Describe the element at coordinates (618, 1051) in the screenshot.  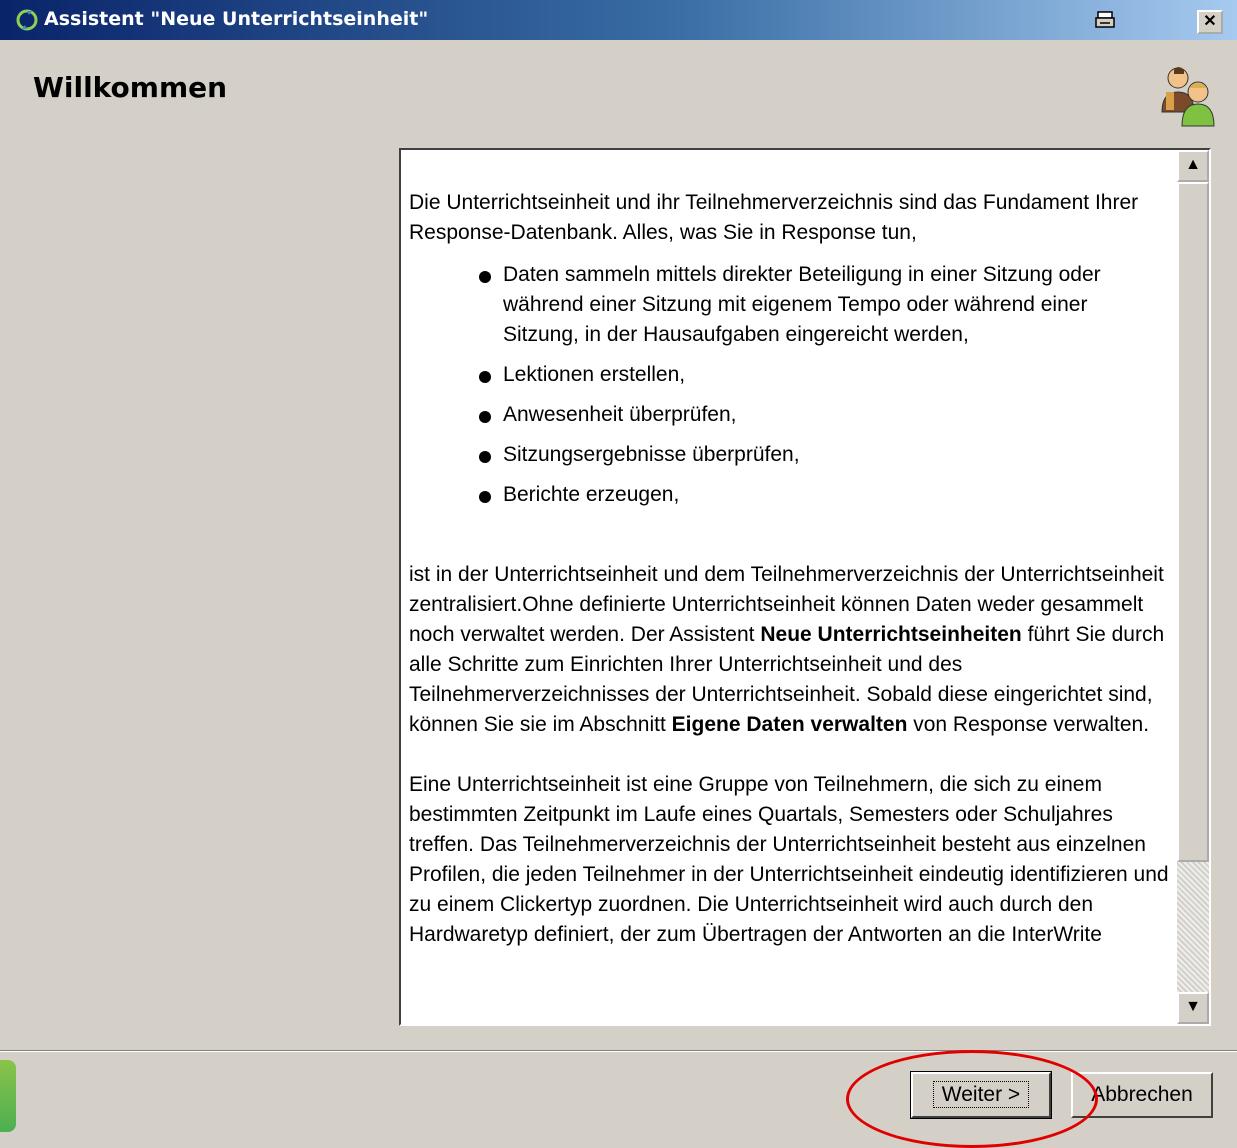
I see `footer-divider` at that location.